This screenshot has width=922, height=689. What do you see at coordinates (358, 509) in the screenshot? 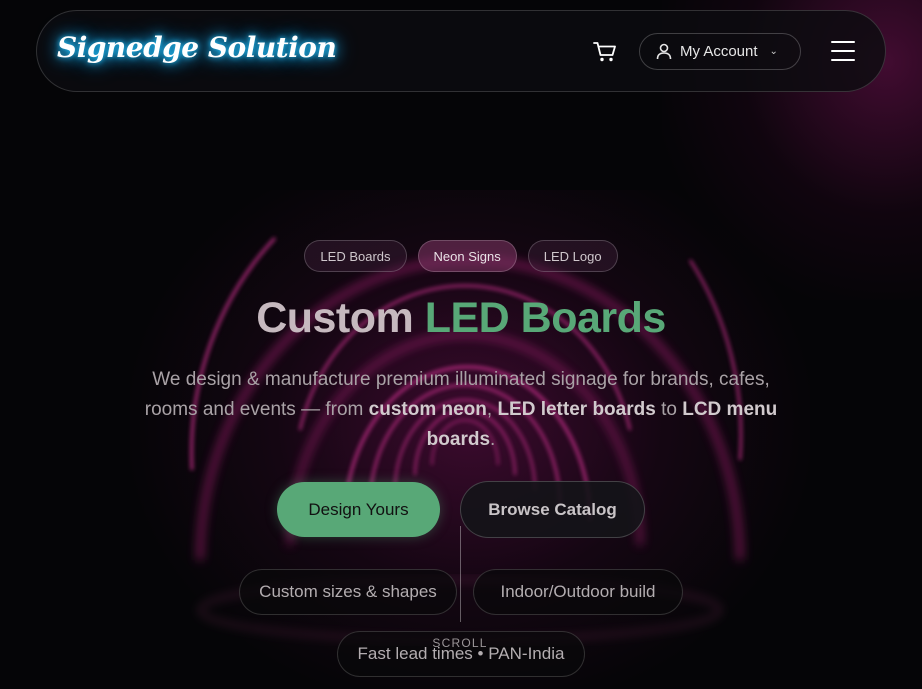
I see `design-yours-button: Design Yours` at bounding box center [358, 509].